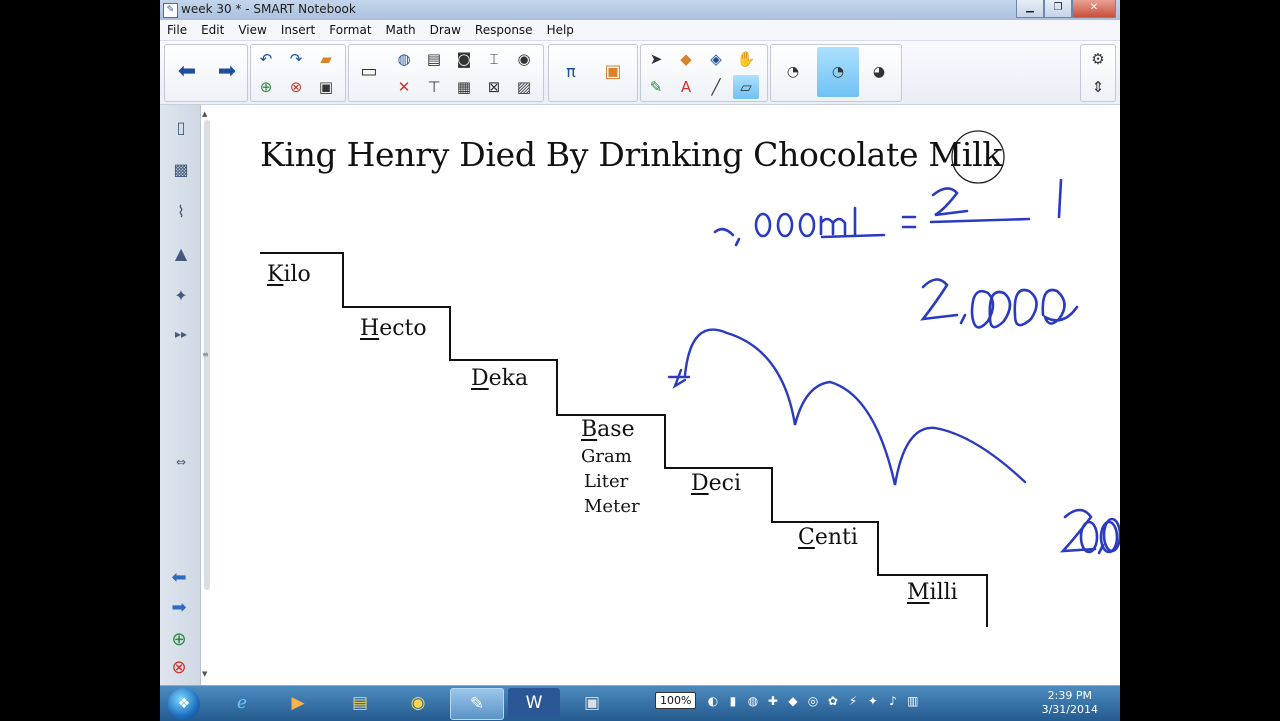  I want to click on toolbar-draw-group: ➤ ◆ ◈ ✋ ✎ A ╱ ▱, so click(704, 73).